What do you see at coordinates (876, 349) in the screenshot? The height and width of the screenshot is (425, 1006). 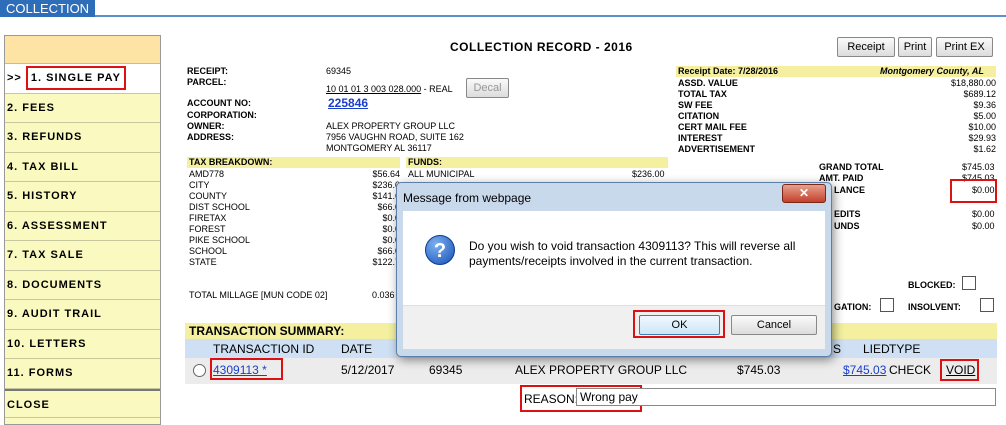 I see `col-applied: LIED` at bounding box center [876, 349].